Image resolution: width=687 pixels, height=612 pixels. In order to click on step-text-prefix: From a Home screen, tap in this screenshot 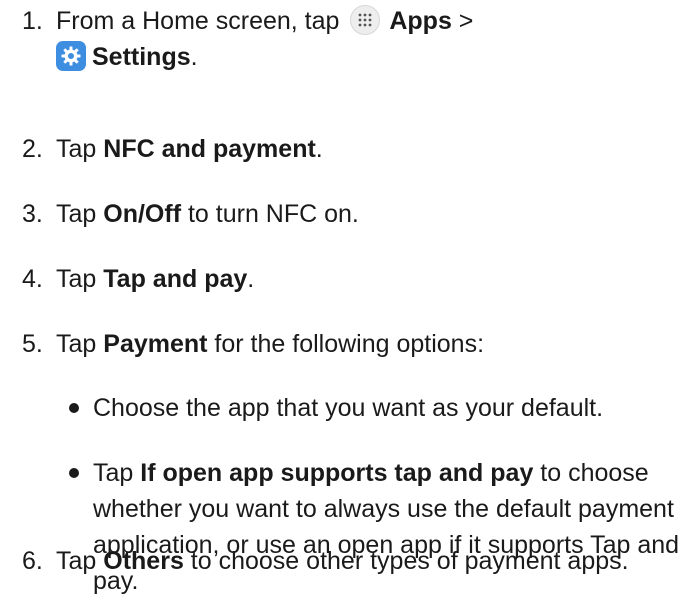, I will do `click(201, 21)`.